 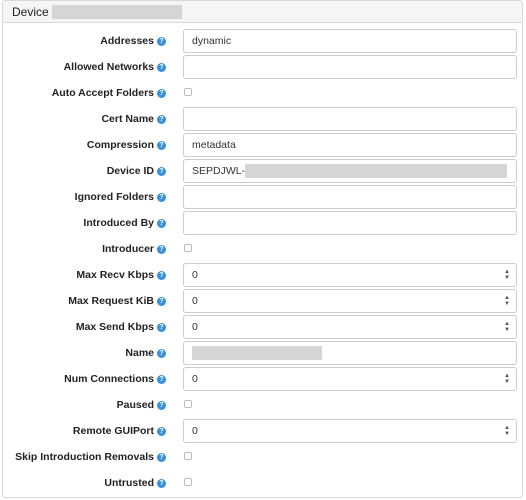 I want to click on label-device-id: Device ID, so click(x=130, y=171).